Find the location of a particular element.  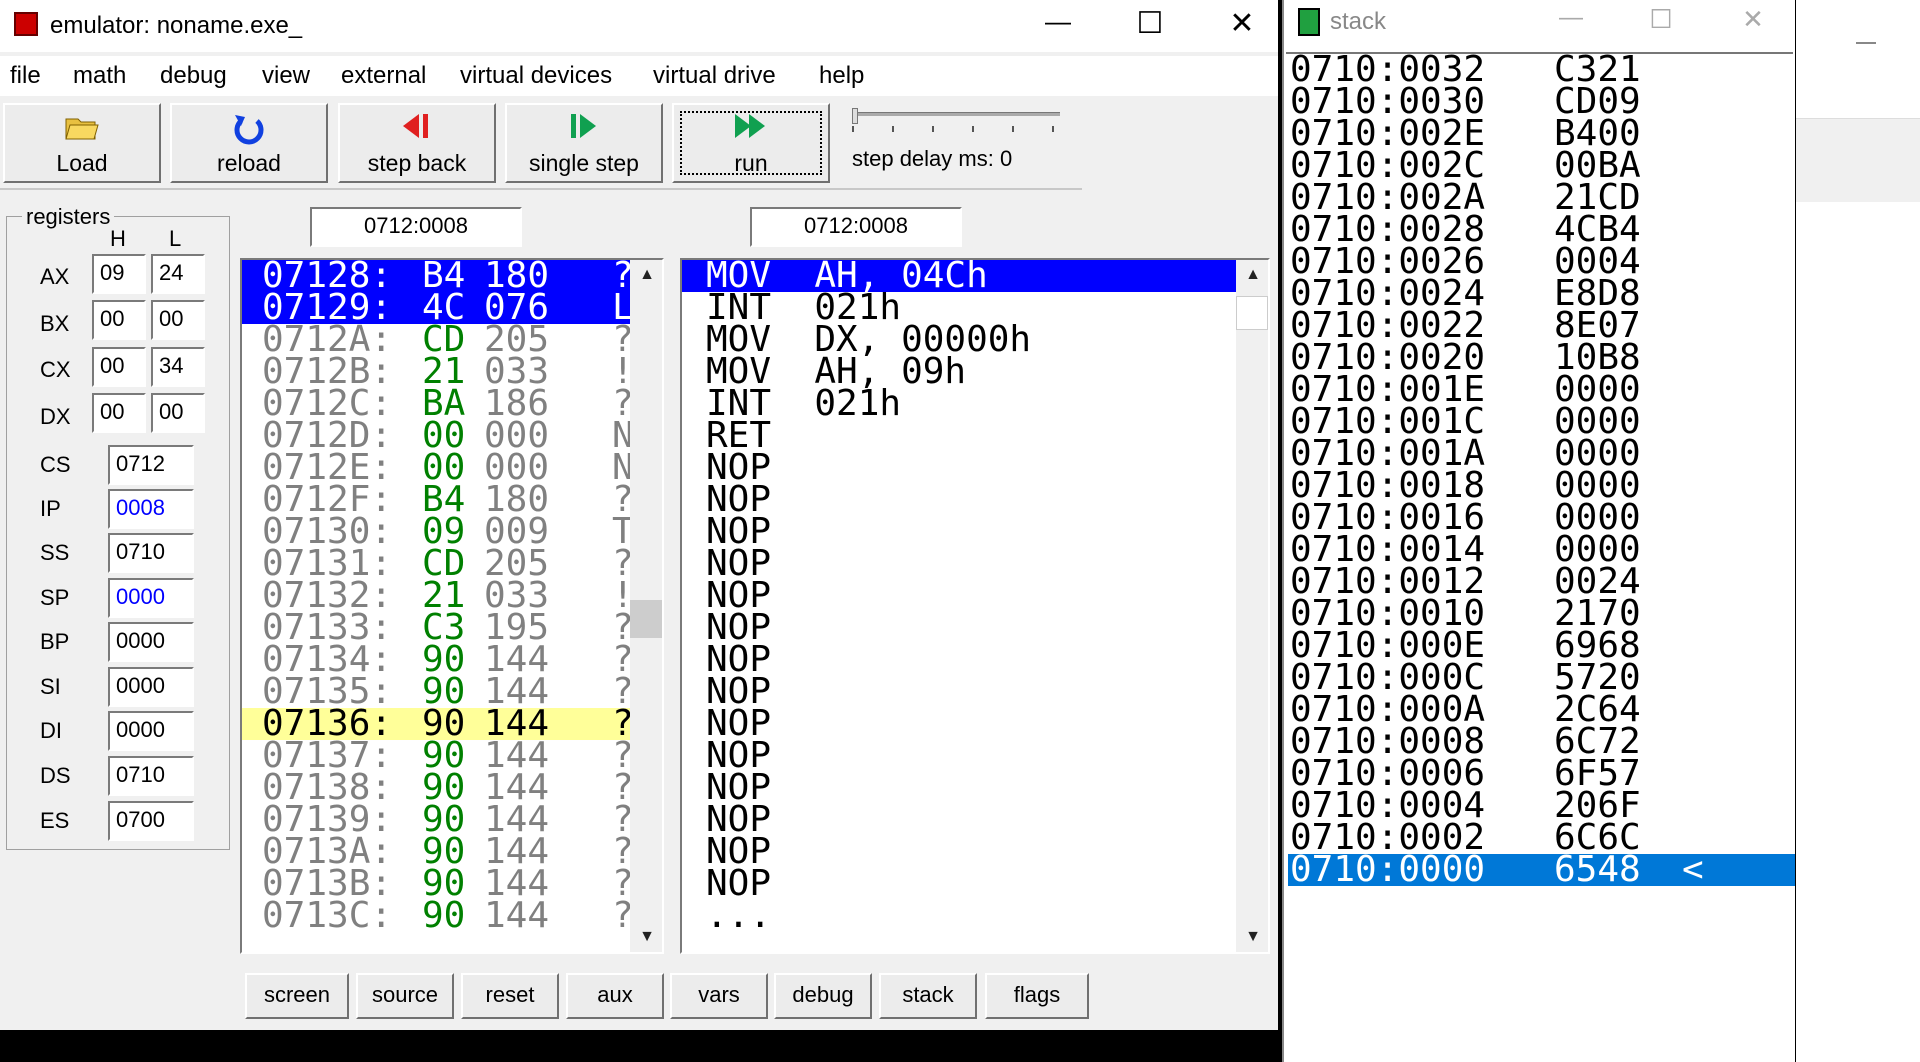

reg-sp-value: 0000 is located at coordinates (151, 598).